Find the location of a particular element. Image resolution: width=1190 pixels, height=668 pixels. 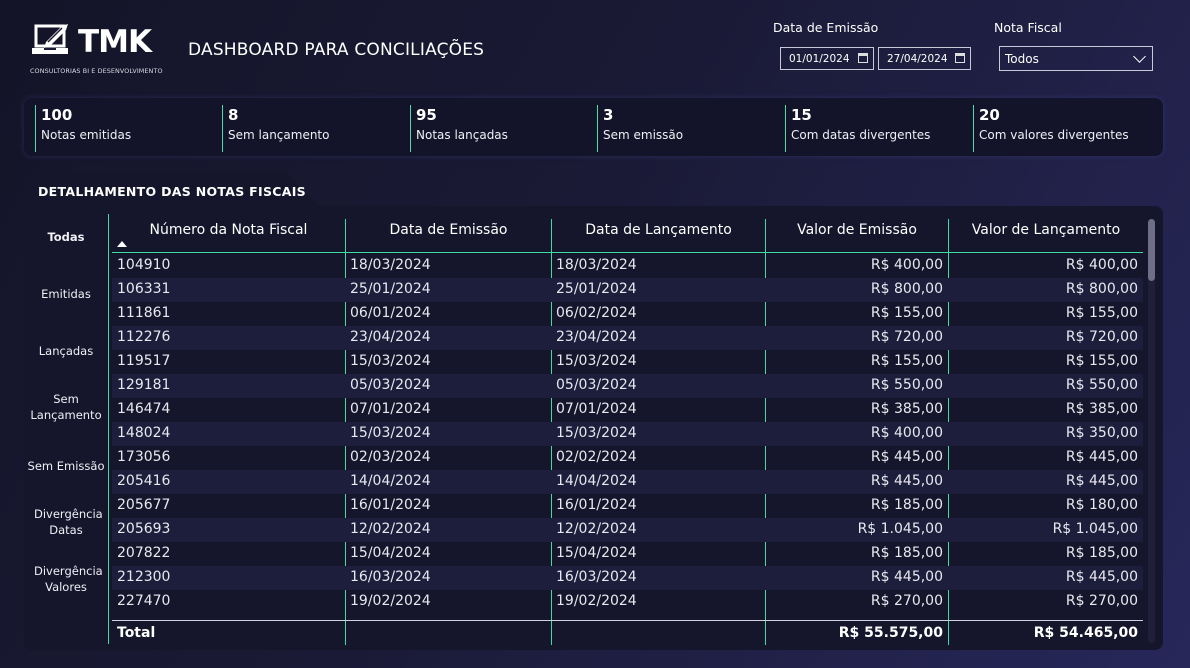

page-title: DASHBOARD PARA CONCILIAÇÕES is located at coordinates (336, 50).